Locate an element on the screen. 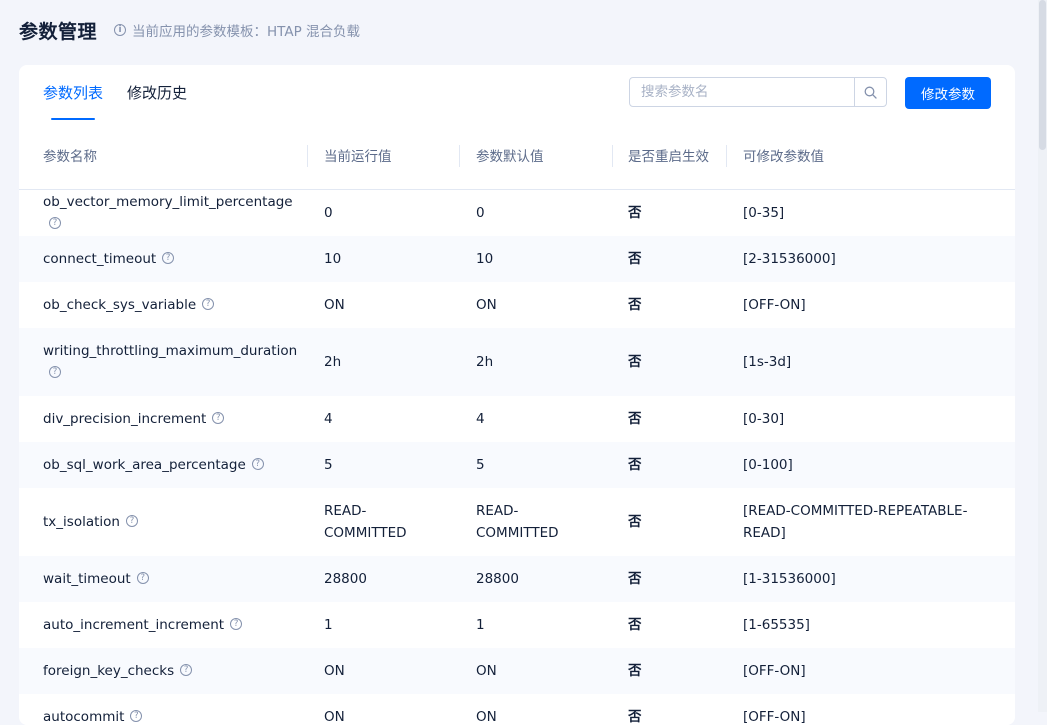 The image size is (1047, 725). column-header-default: 参数默认值 is located at coordinates (535, 157).